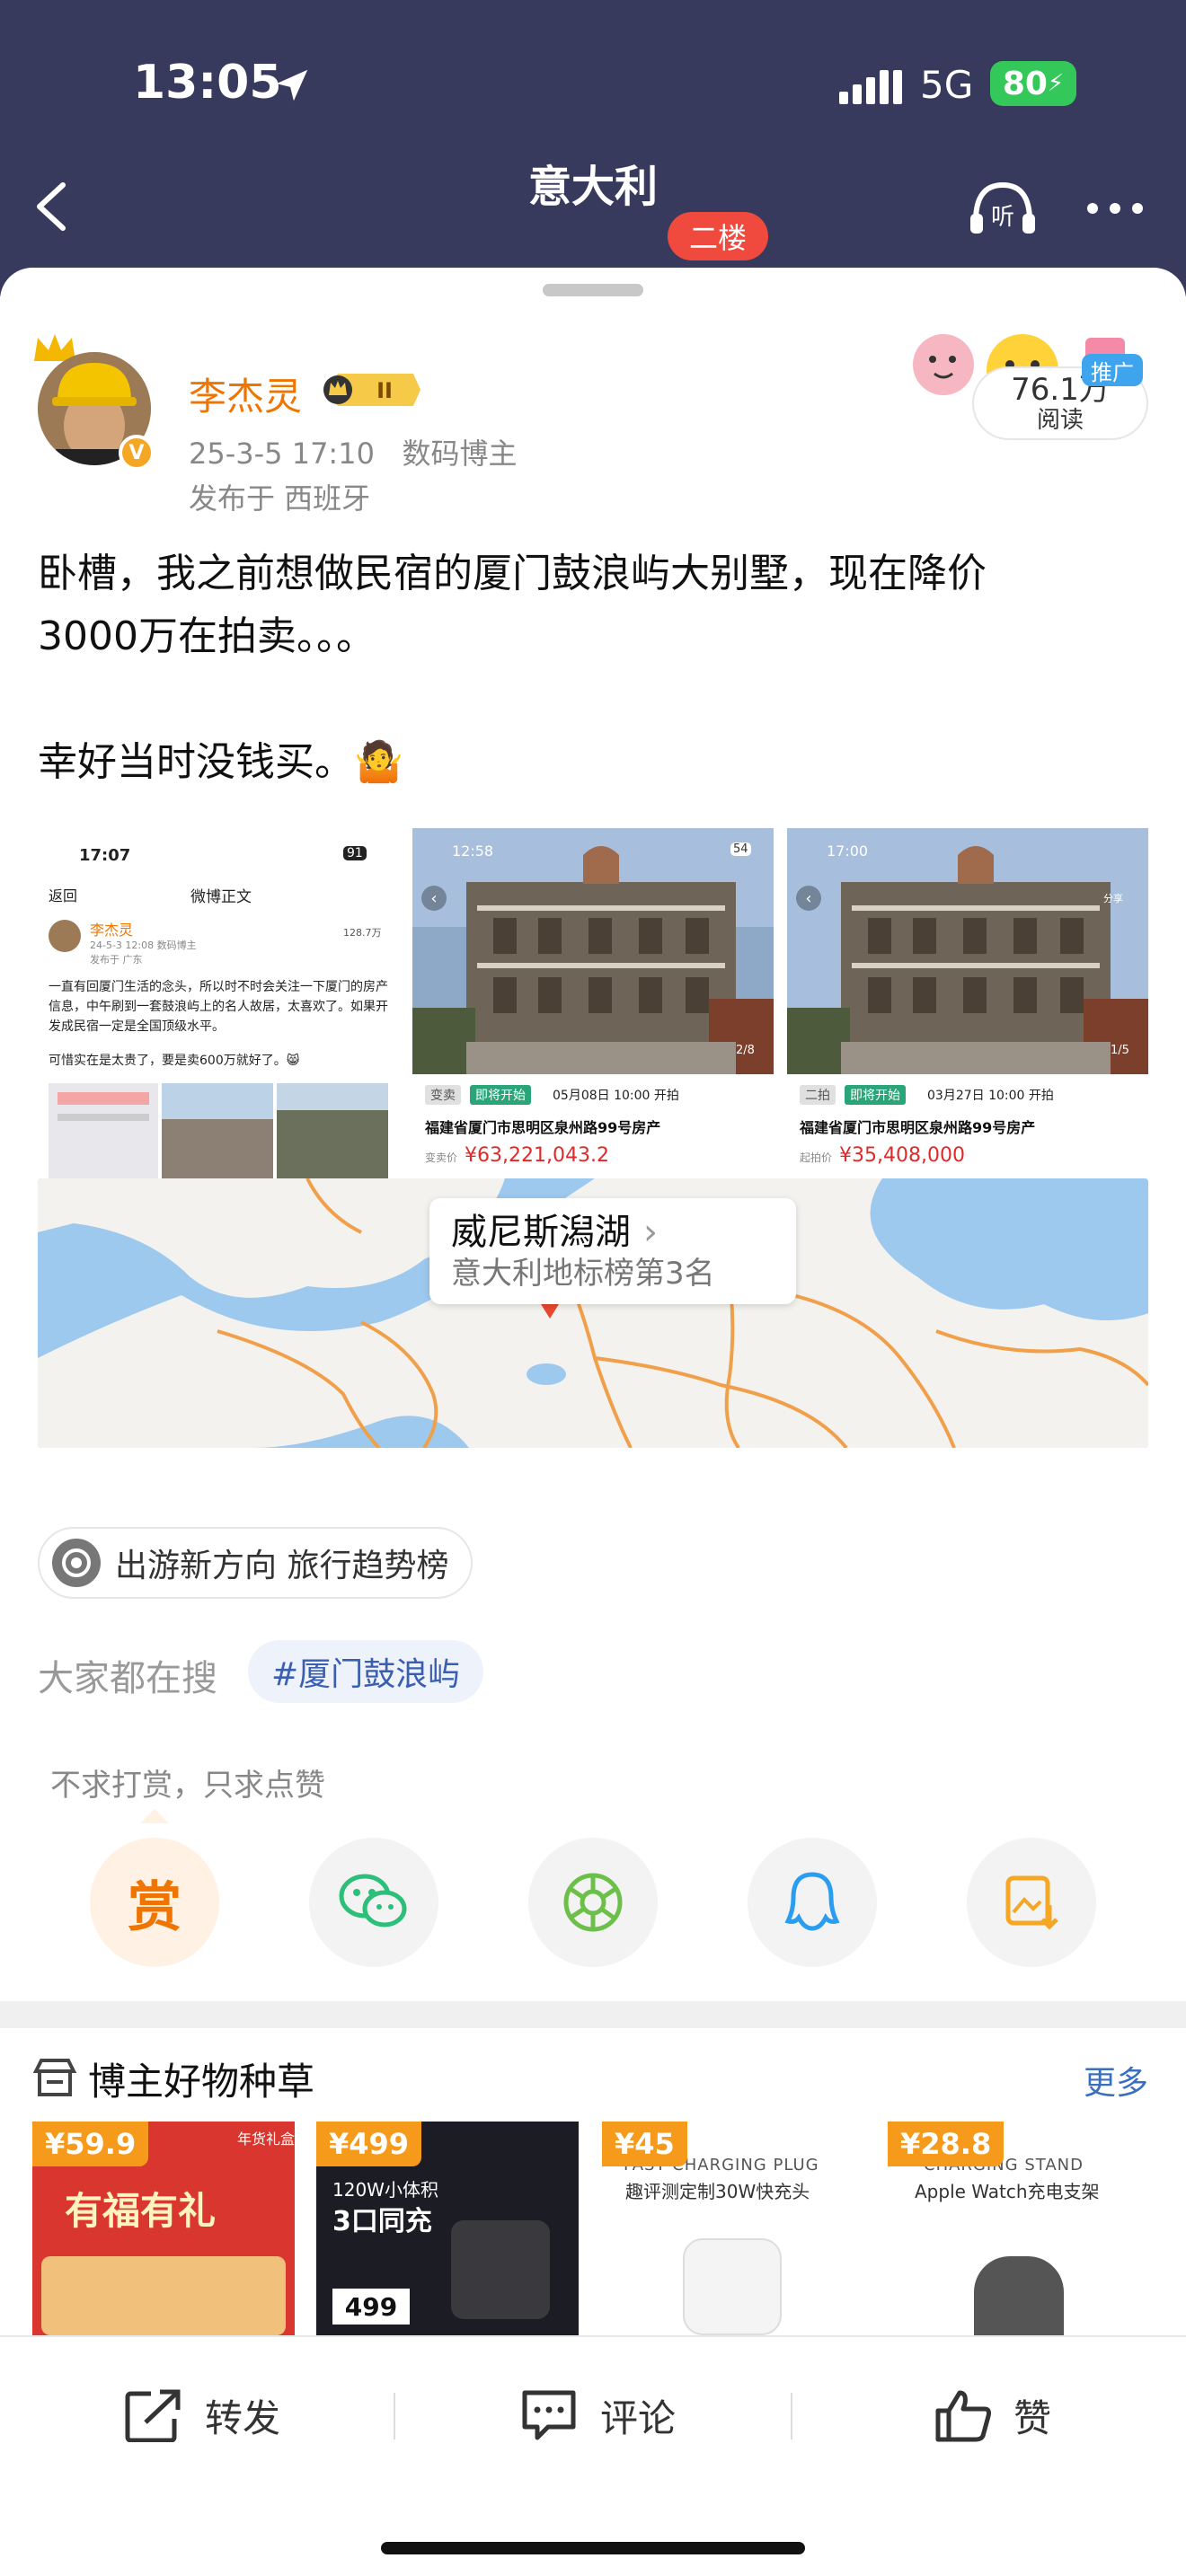  Describe the element at coordinates (947, 85) in the screenshot. I see `network-type: 5G` at that location.